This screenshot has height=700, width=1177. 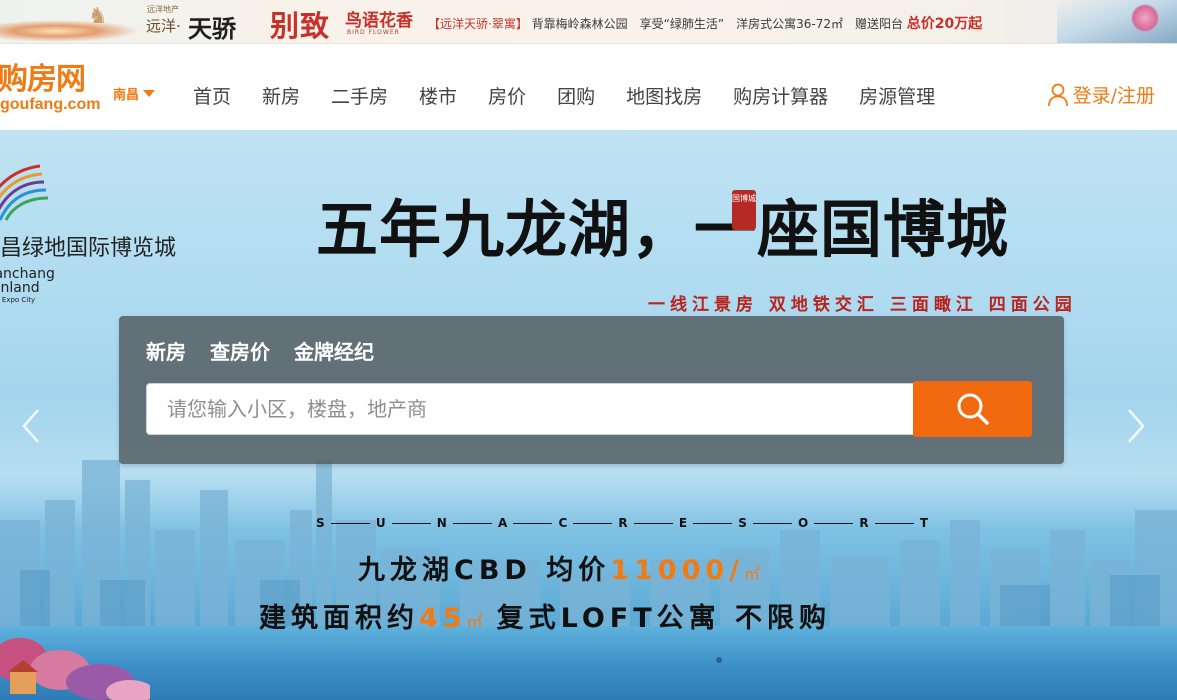 I want to click on area-prefix: 建筑面积约, so click(x=339, y=618).